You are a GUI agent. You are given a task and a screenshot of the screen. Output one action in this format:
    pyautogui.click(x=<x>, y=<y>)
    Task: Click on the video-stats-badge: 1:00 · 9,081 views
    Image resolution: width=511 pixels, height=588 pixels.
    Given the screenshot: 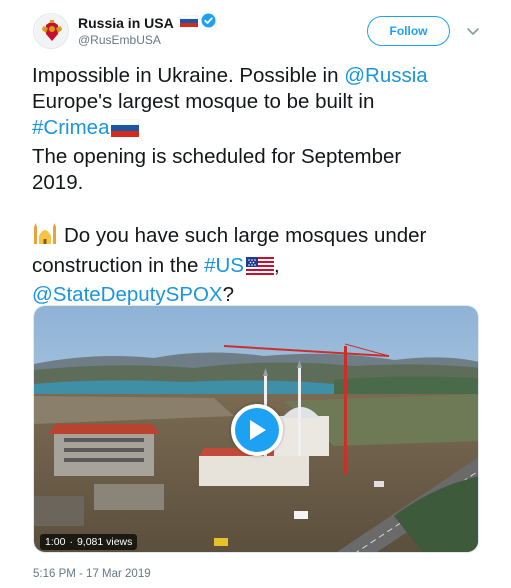 What is the action you would take?
    pyautogui.click(x=89, y=542)
    